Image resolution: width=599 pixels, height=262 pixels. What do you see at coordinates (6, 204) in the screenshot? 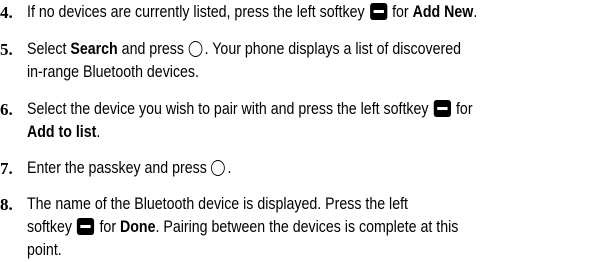
I see `step-number: 8.` at bounding box center [6, 204].